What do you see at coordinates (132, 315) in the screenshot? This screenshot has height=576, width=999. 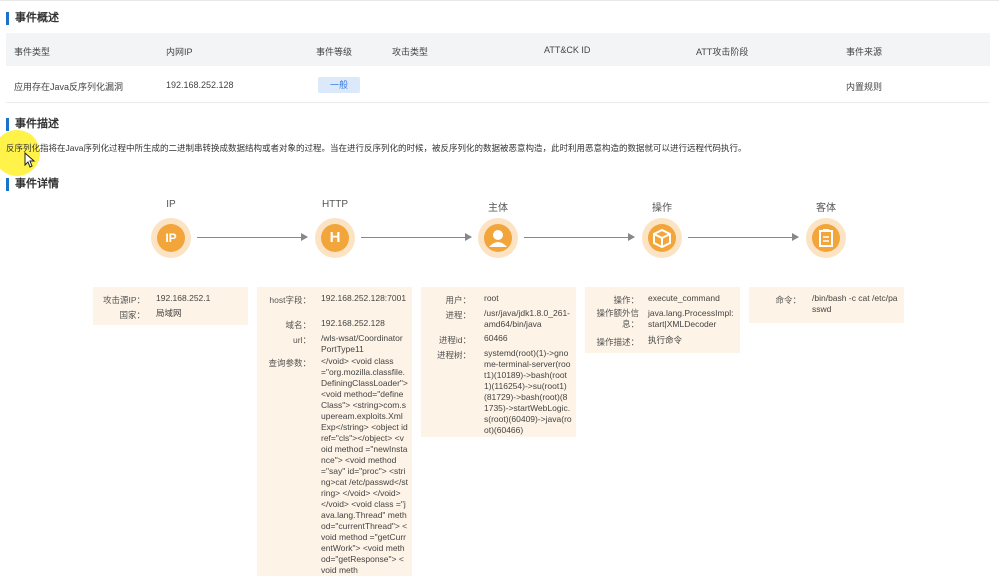 I see `country-key: 国家：` at bounding box center [132, 315].